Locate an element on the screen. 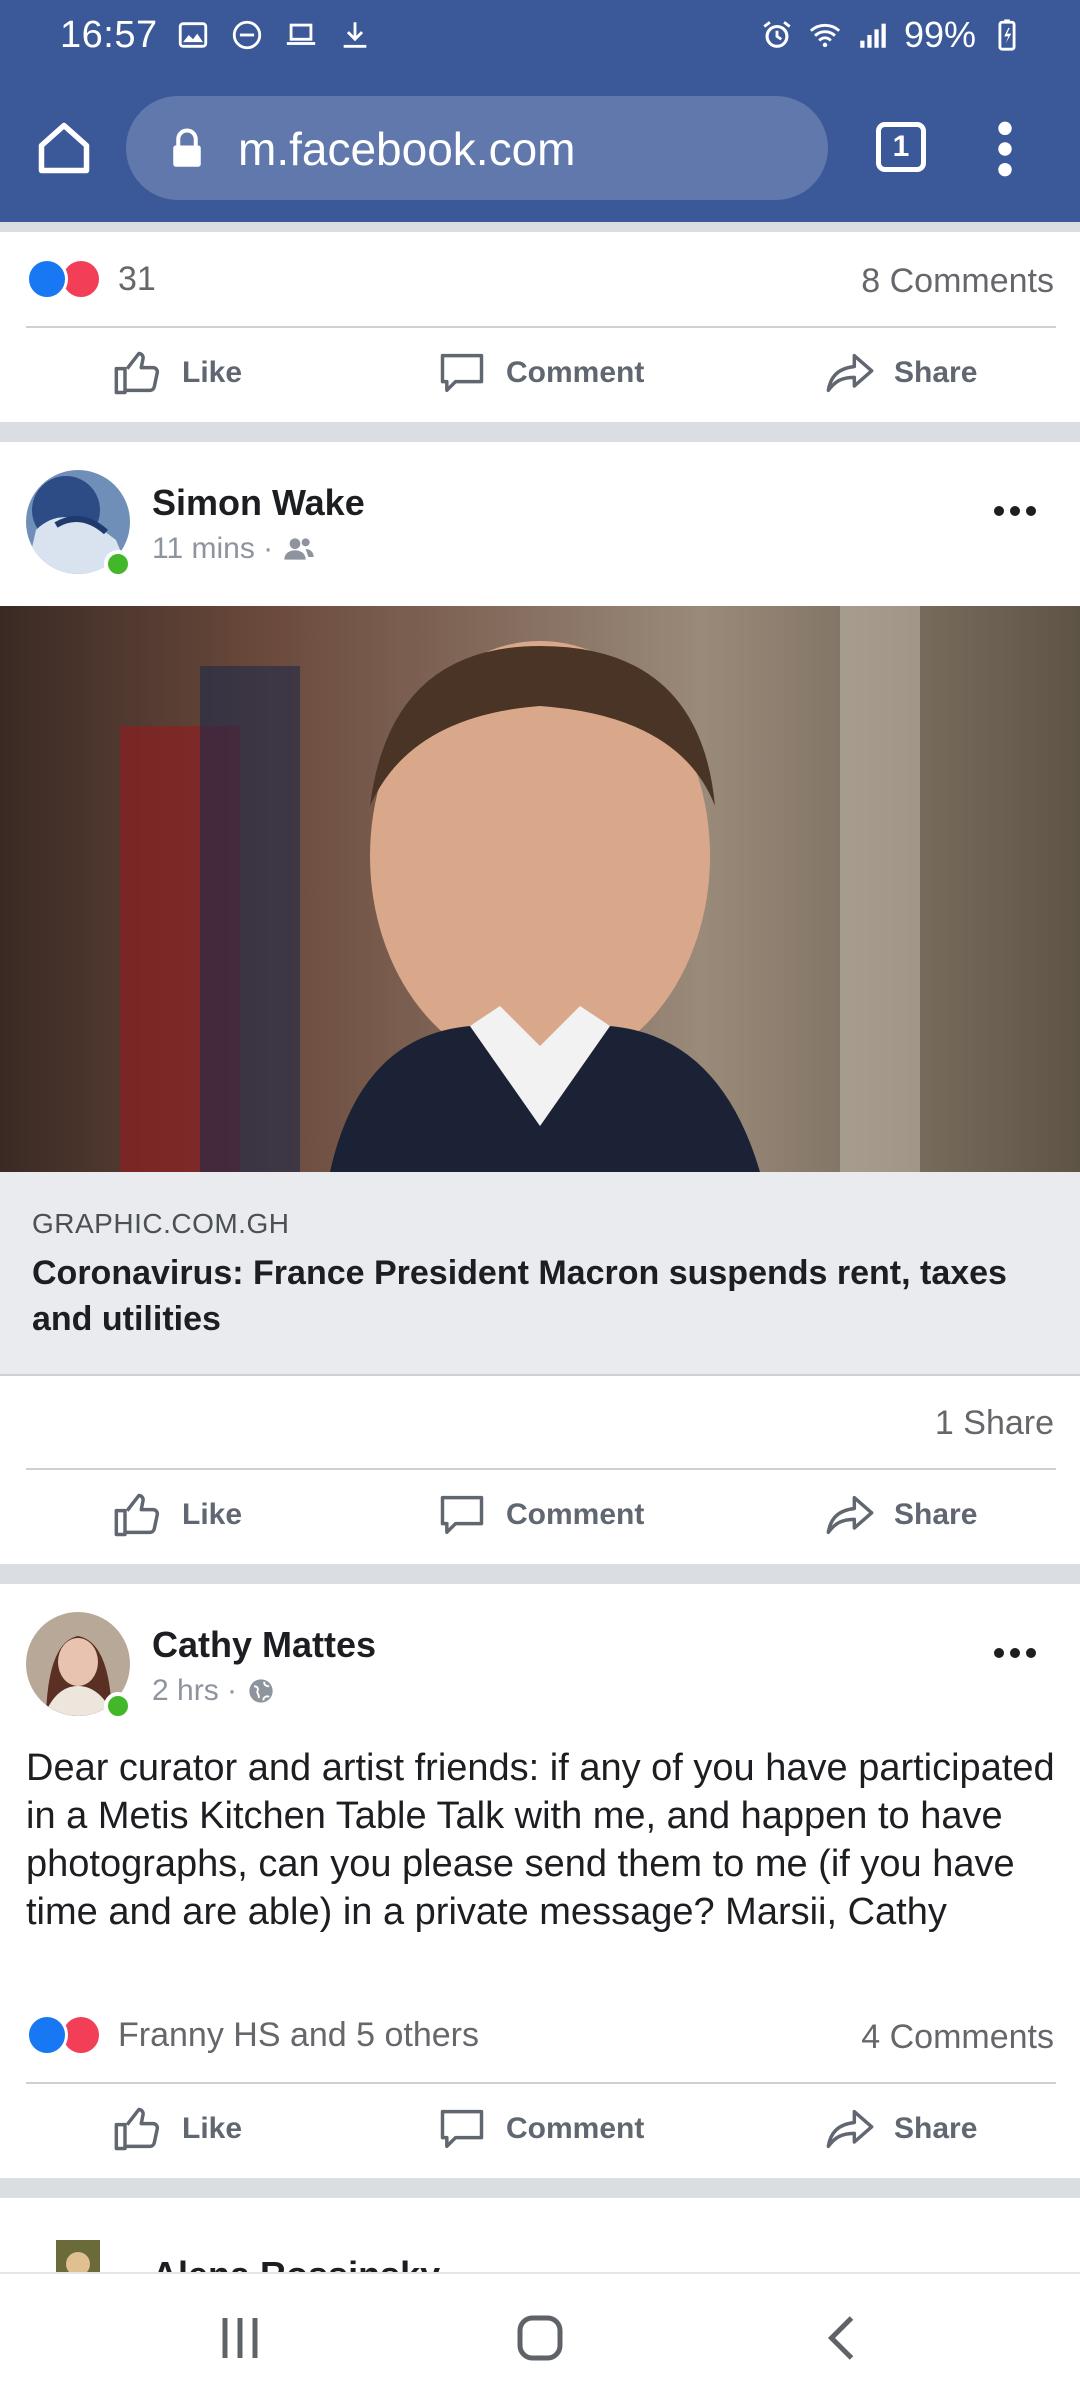 The width and height of the screenshot is (1080, 2400). back-icon is located at coordinates (844, 2338).